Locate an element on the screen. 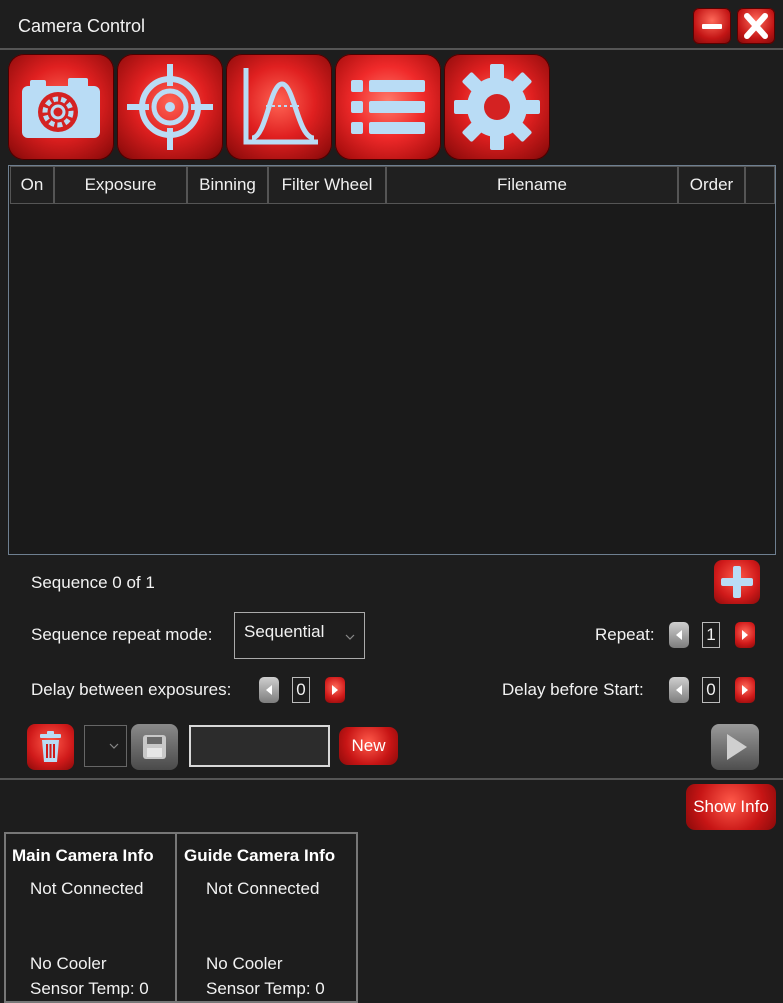  delay-start-value: 0 is located at coordinates (711, 690).